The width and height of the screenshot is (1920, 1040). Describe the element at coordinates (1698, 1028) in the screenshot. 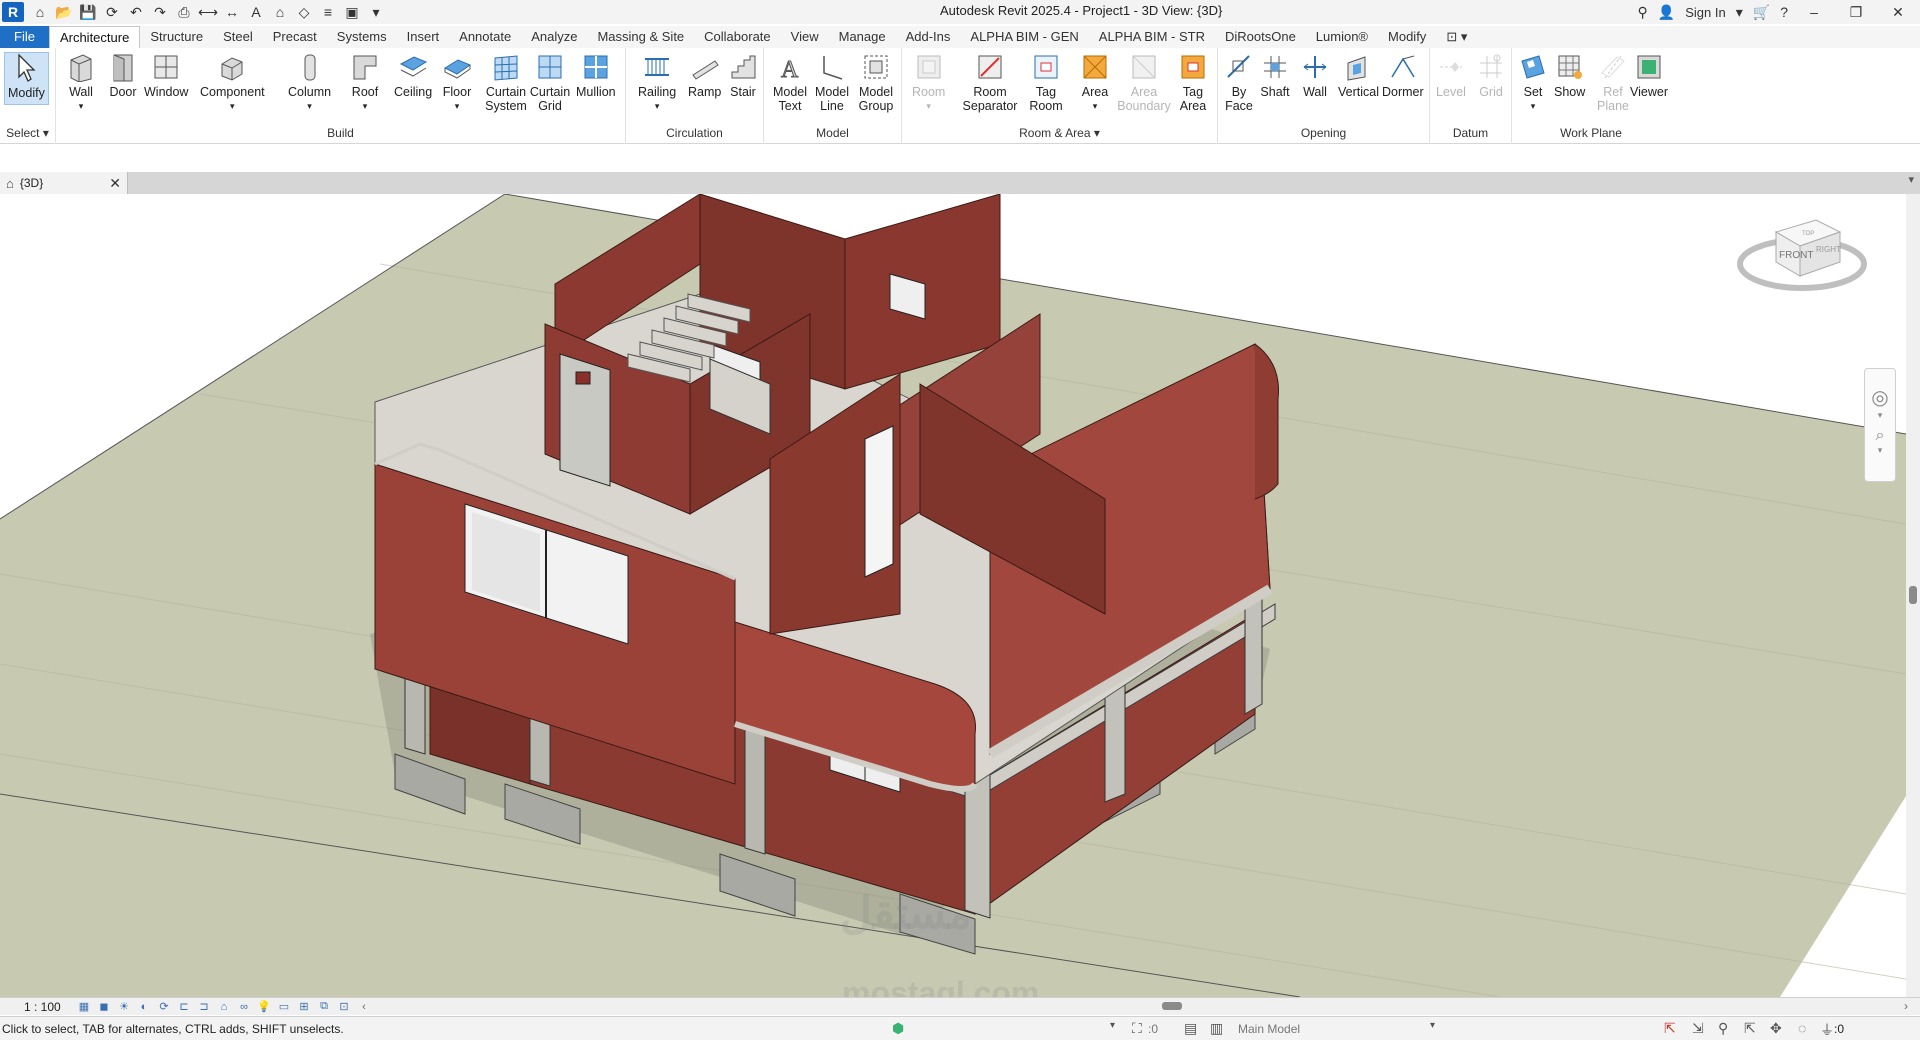

I see `select-underlay-icon: ⇲` at that location.